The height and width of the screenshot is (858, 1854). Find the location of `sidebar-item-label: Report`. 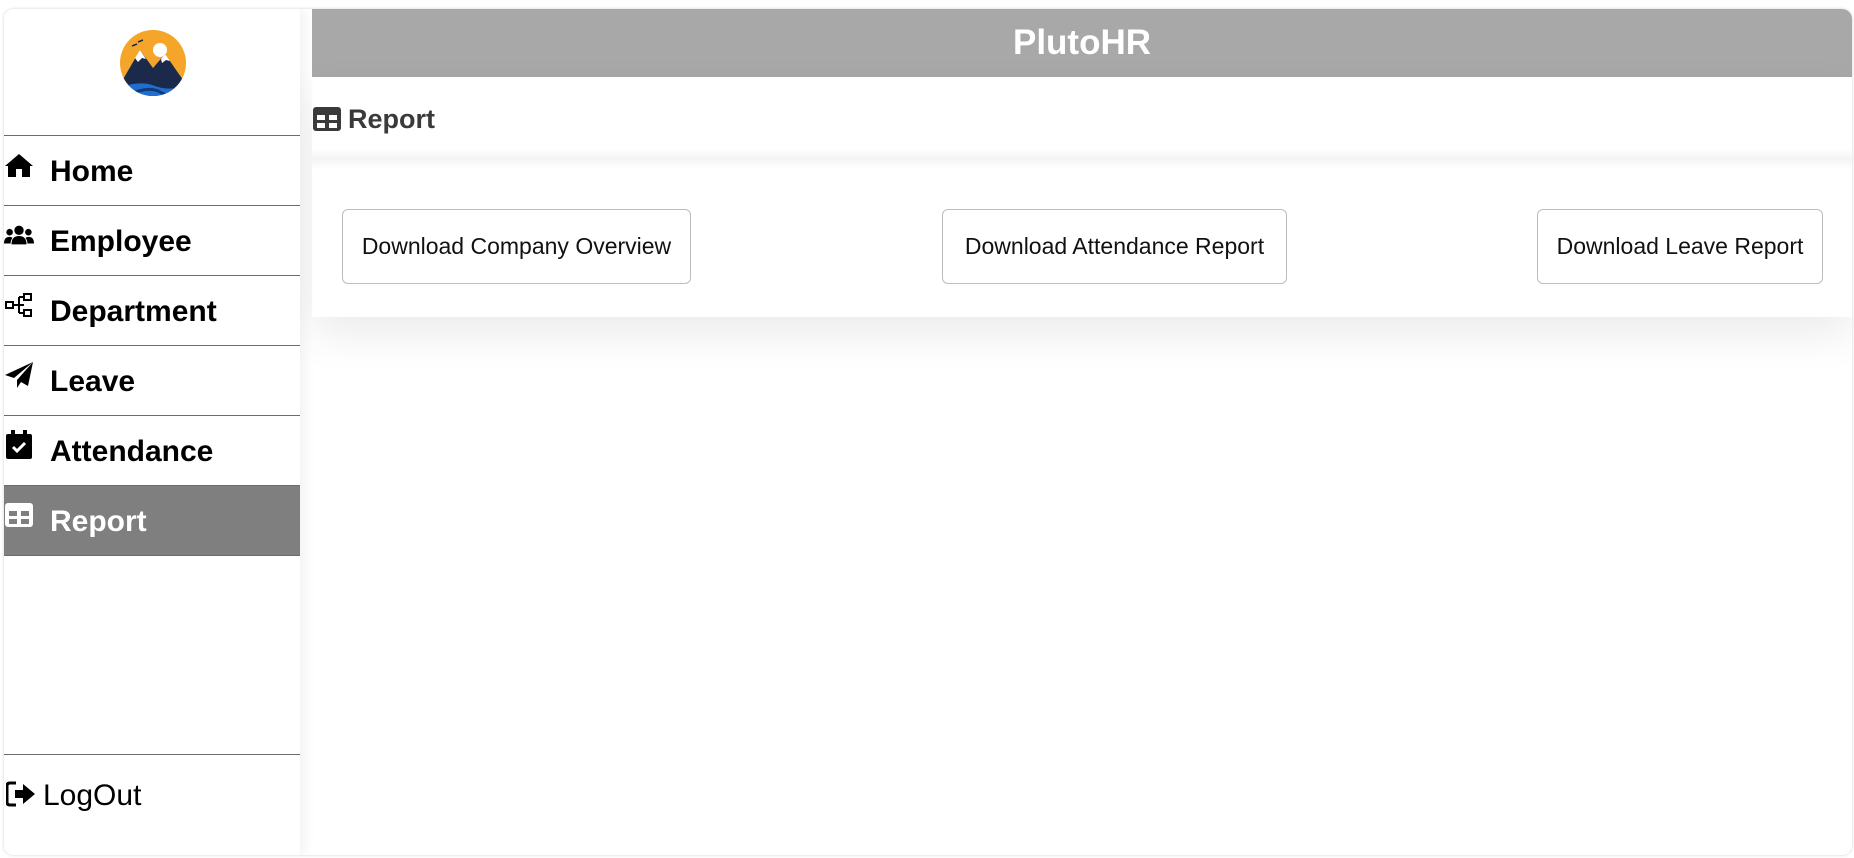

sidebar-item-label: Report is located at coordinates (98, 521).